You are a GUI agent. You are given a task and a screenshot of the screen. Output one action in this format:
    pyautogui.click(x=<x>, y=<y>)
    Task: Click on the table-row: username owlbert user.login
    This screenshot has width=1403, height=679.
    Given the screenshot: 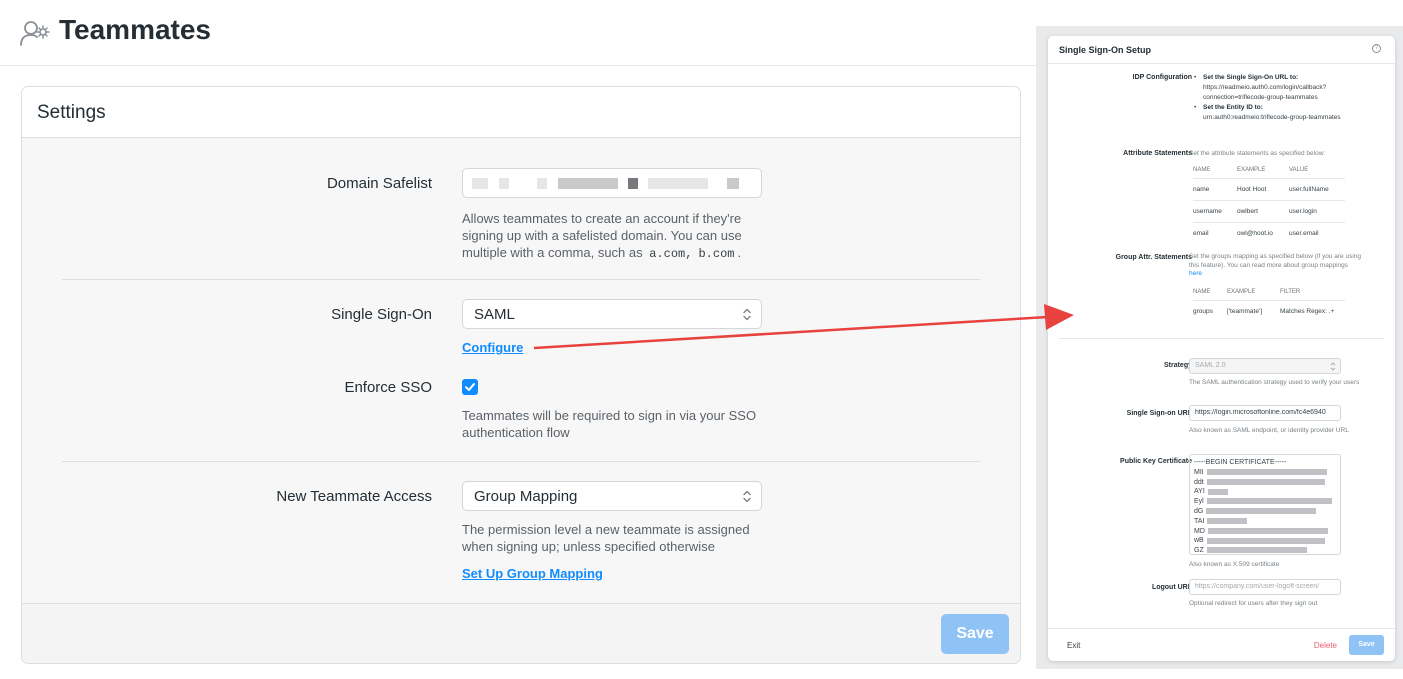 What is the action you would take?
    pyautogui.click(x=1269, y=210)
    